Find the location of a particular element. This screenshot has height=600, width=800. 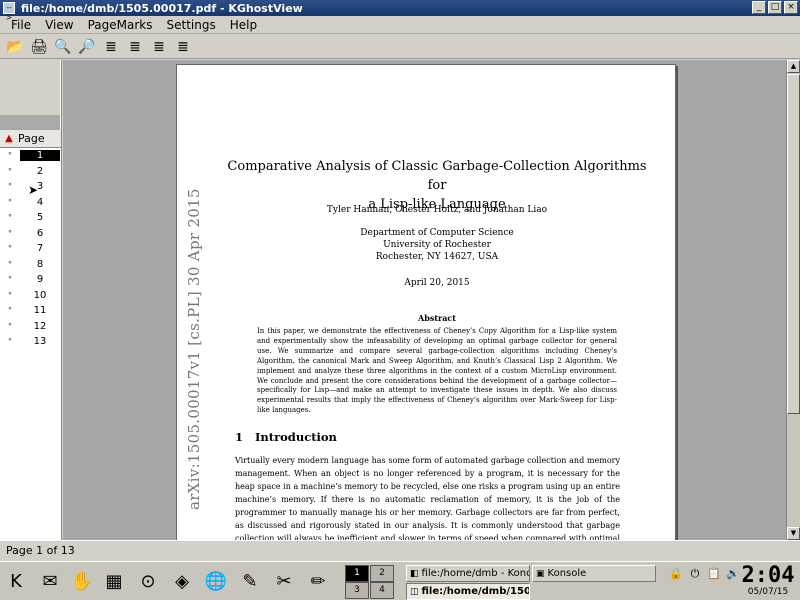

page-number: 4 is located at coordinates (40, 202).